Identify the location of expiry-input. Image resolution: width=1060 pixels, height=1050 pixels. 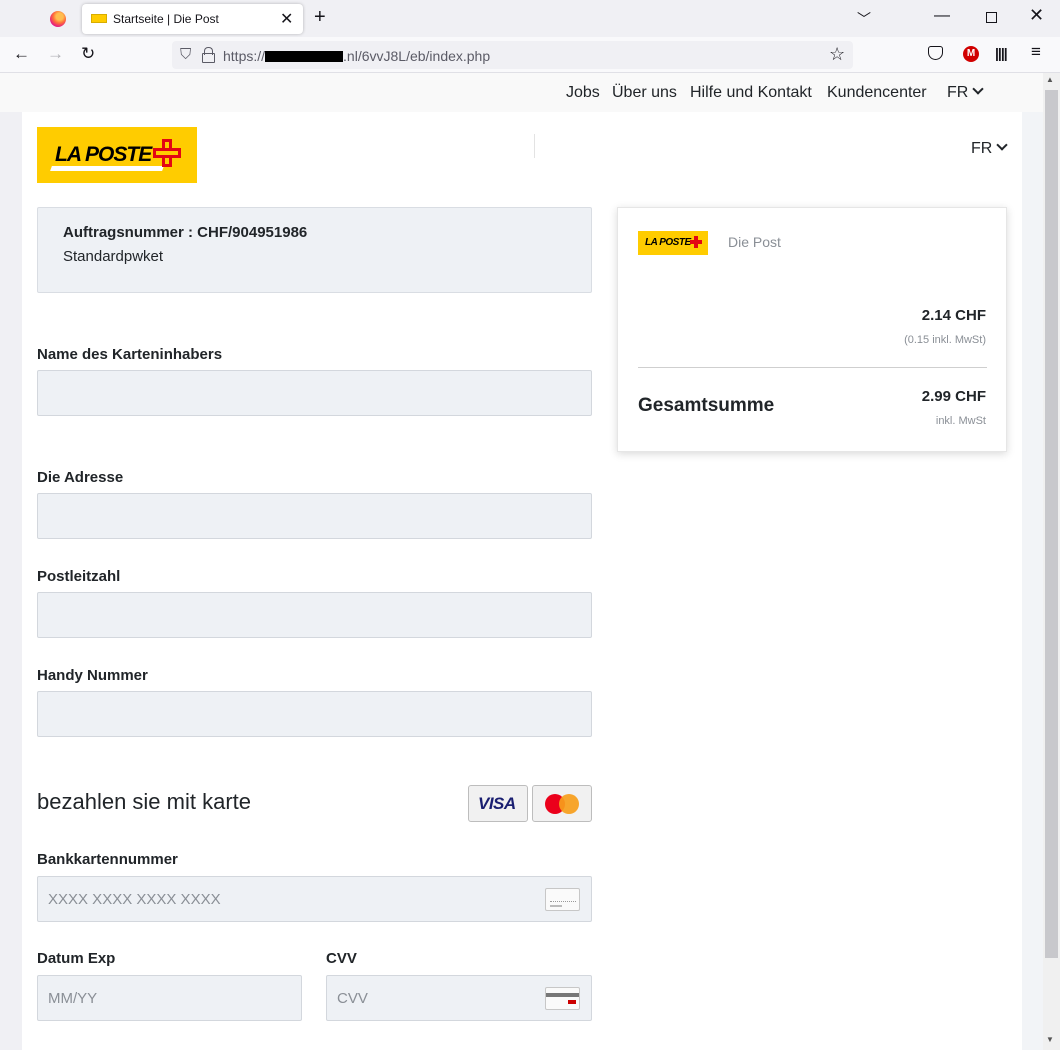
(169, 998).